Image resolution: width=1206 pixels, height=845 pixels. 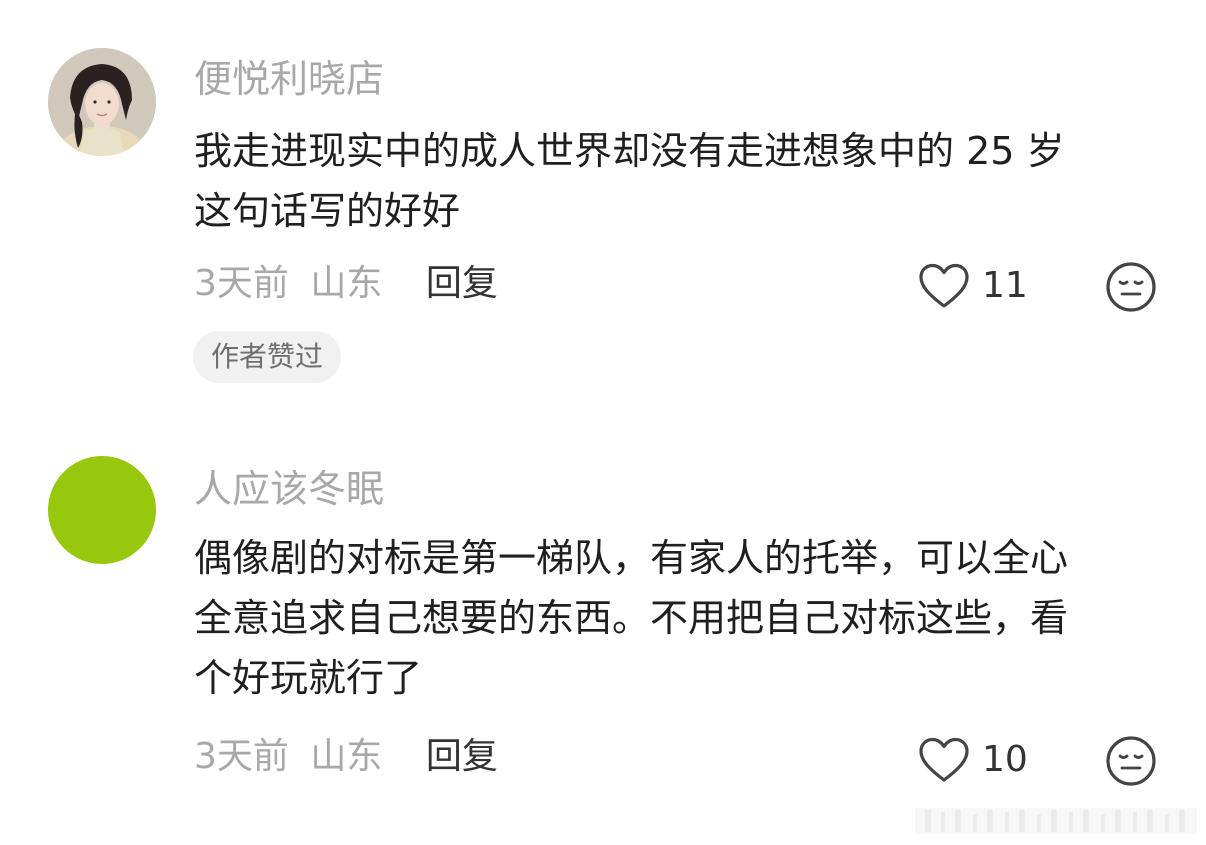 What do you see at coordinates (289, 489) in the screenshot?
I see `username: 人应该冬眠` at bounding box center [289, 489].